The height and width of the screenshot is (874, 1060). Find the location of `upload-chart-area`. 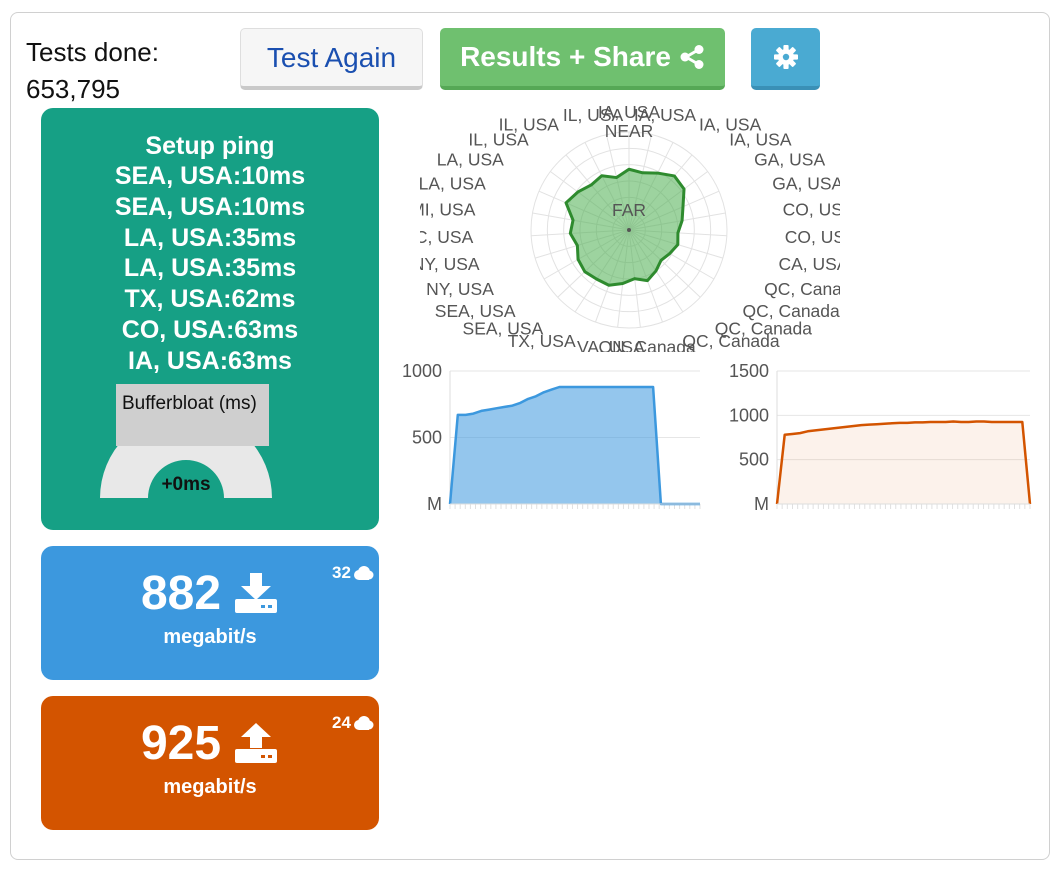

upload-chart-area is located at coordinates (903, 462).